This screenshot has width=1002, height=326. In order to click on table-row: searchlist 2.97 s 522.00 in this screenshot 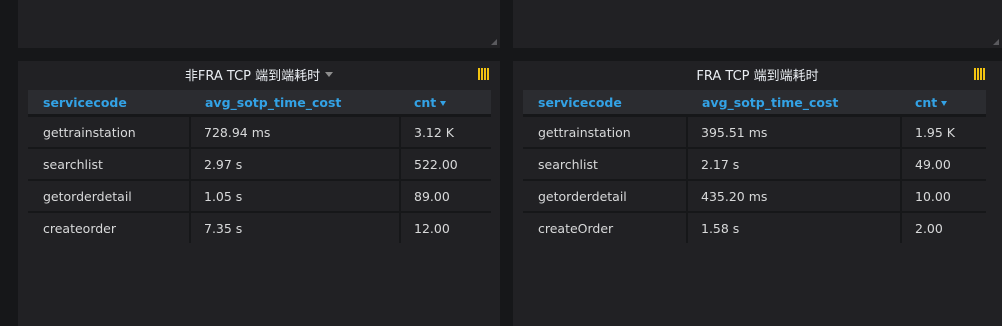, I will do `click(259, 163)`.